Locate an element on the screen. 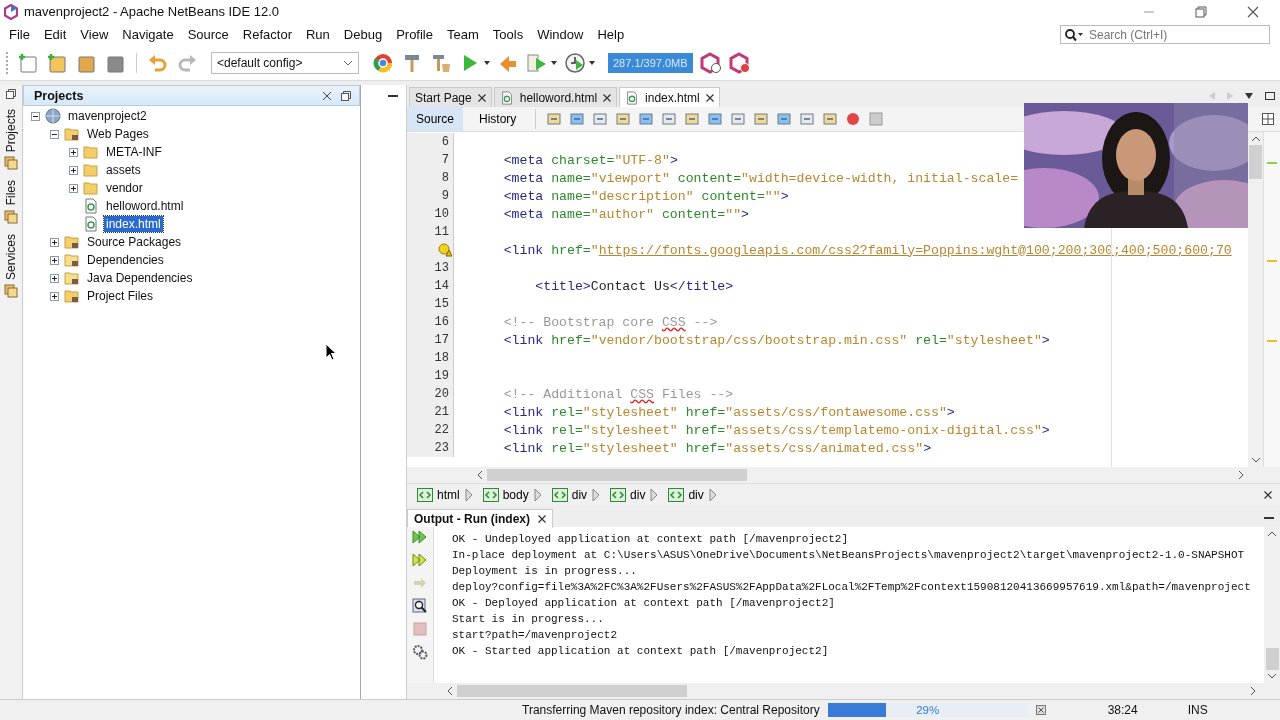 The image size is (1280, 720). cancel-task-icon is located at coordinates (1040, 710).